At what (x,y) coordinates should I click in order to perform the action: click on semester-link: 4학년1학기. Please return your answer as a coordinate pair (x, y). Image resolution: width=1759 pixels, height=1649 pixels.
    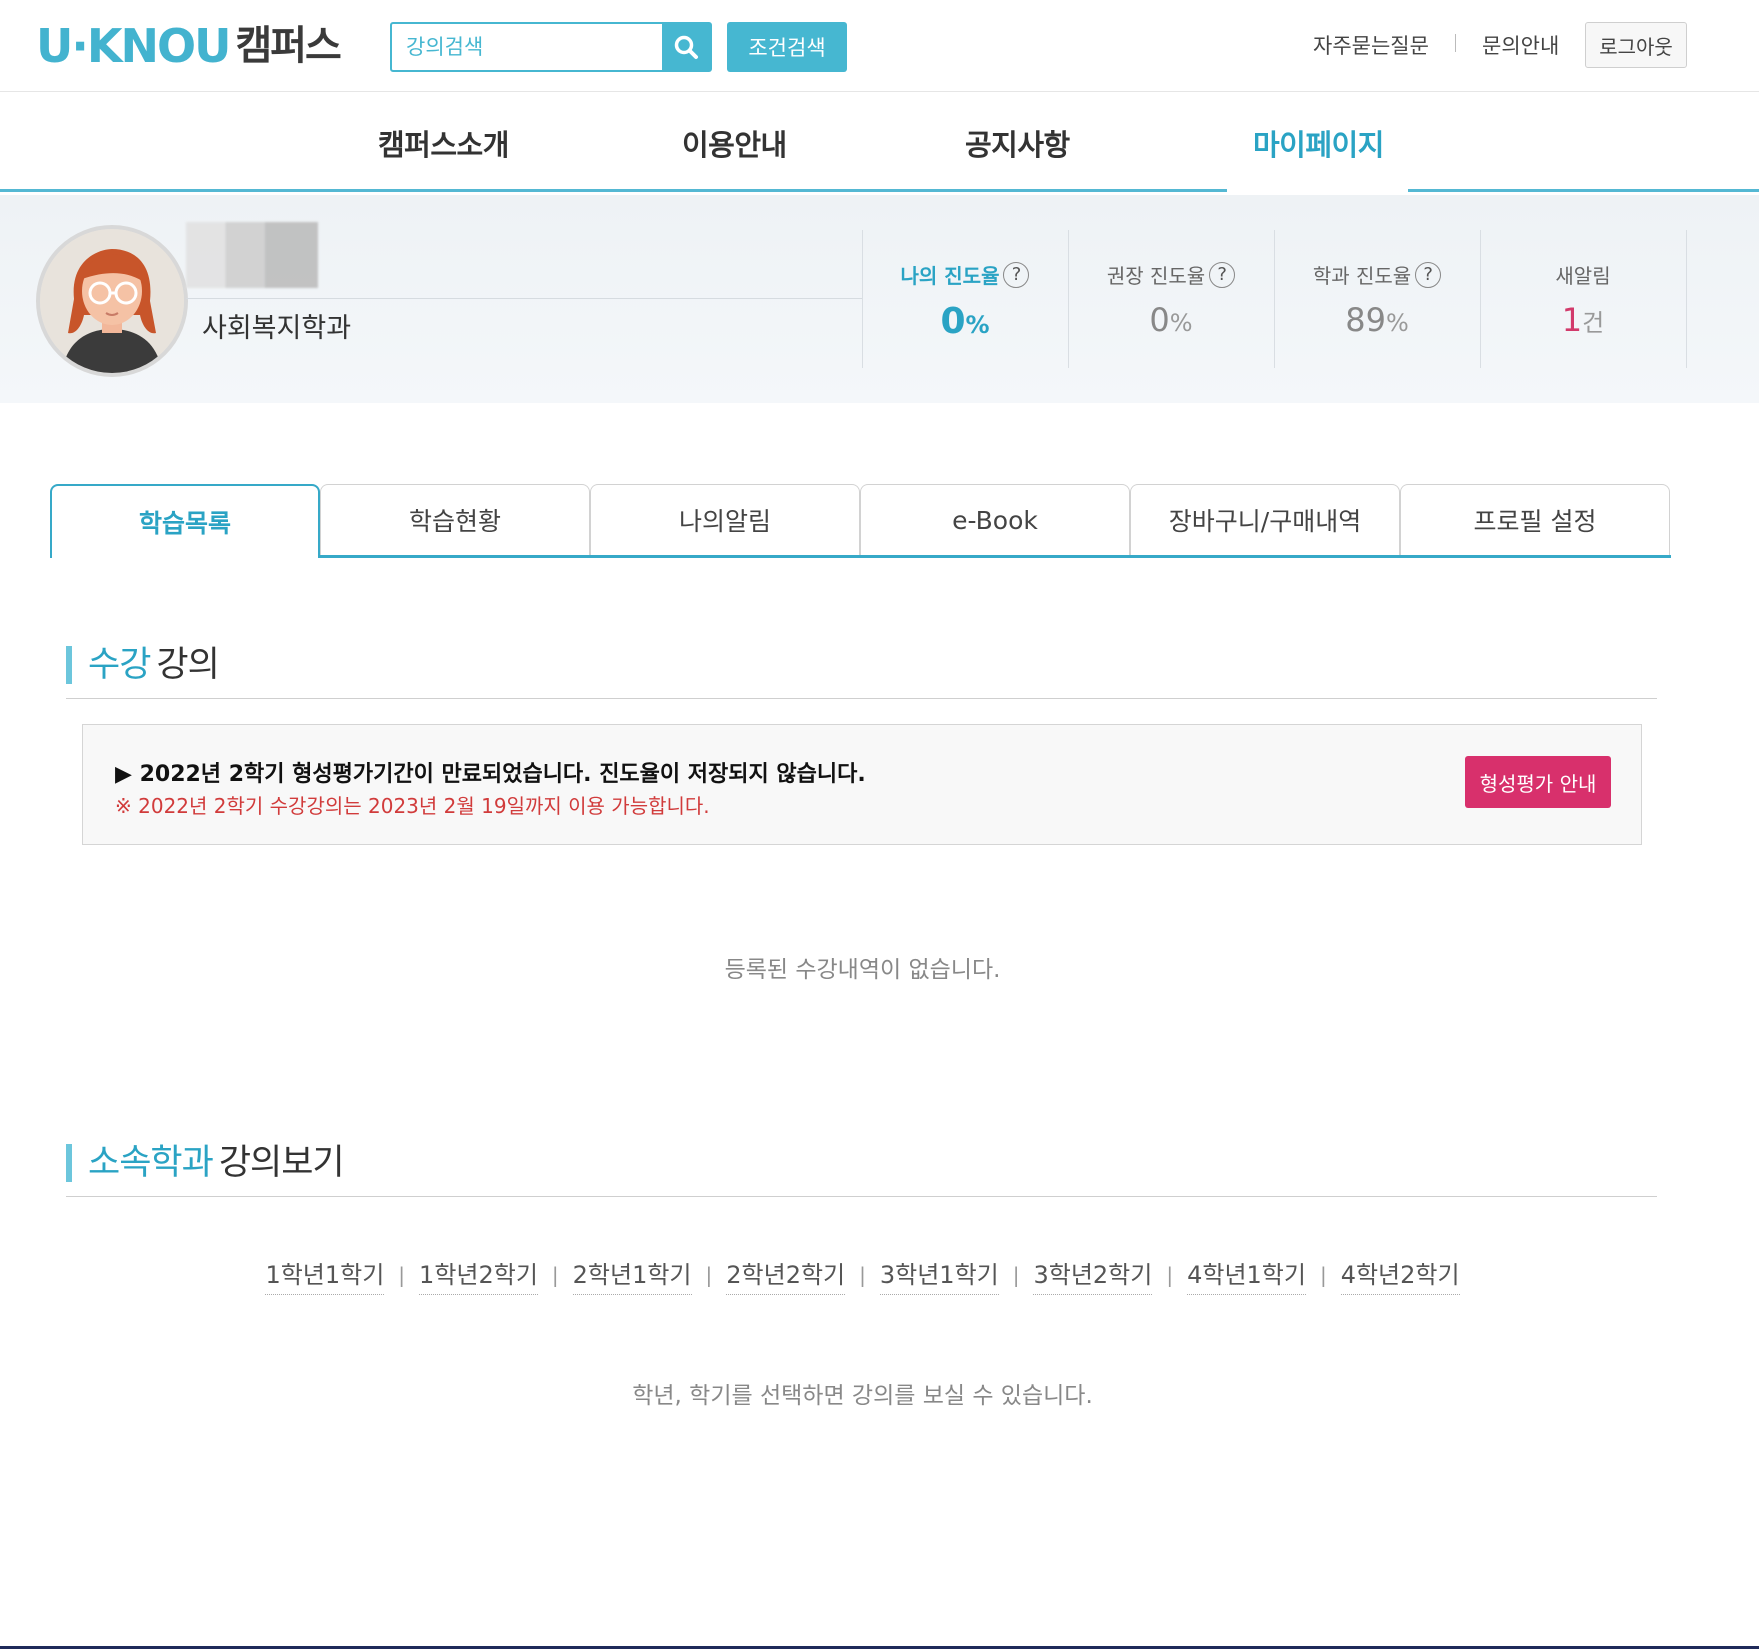
    Looking at the image, I should click on (1246, 1275).